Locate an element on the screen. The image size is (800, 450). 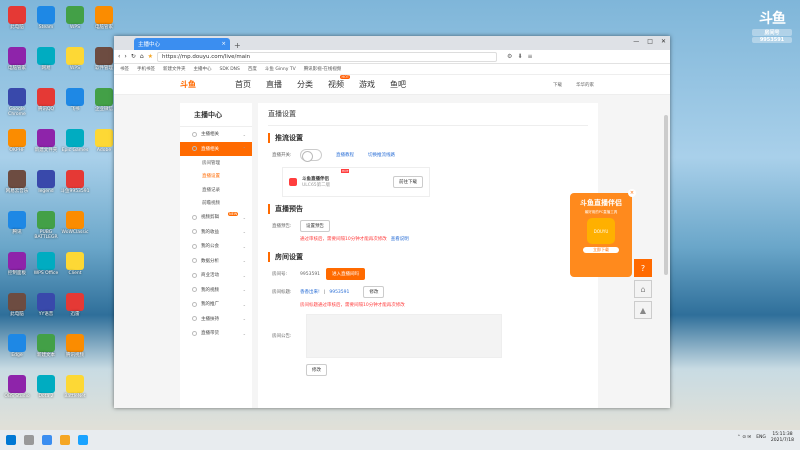
bookmark-item: 斗鱼 Ginny TV is located at coordinates (280, 69).